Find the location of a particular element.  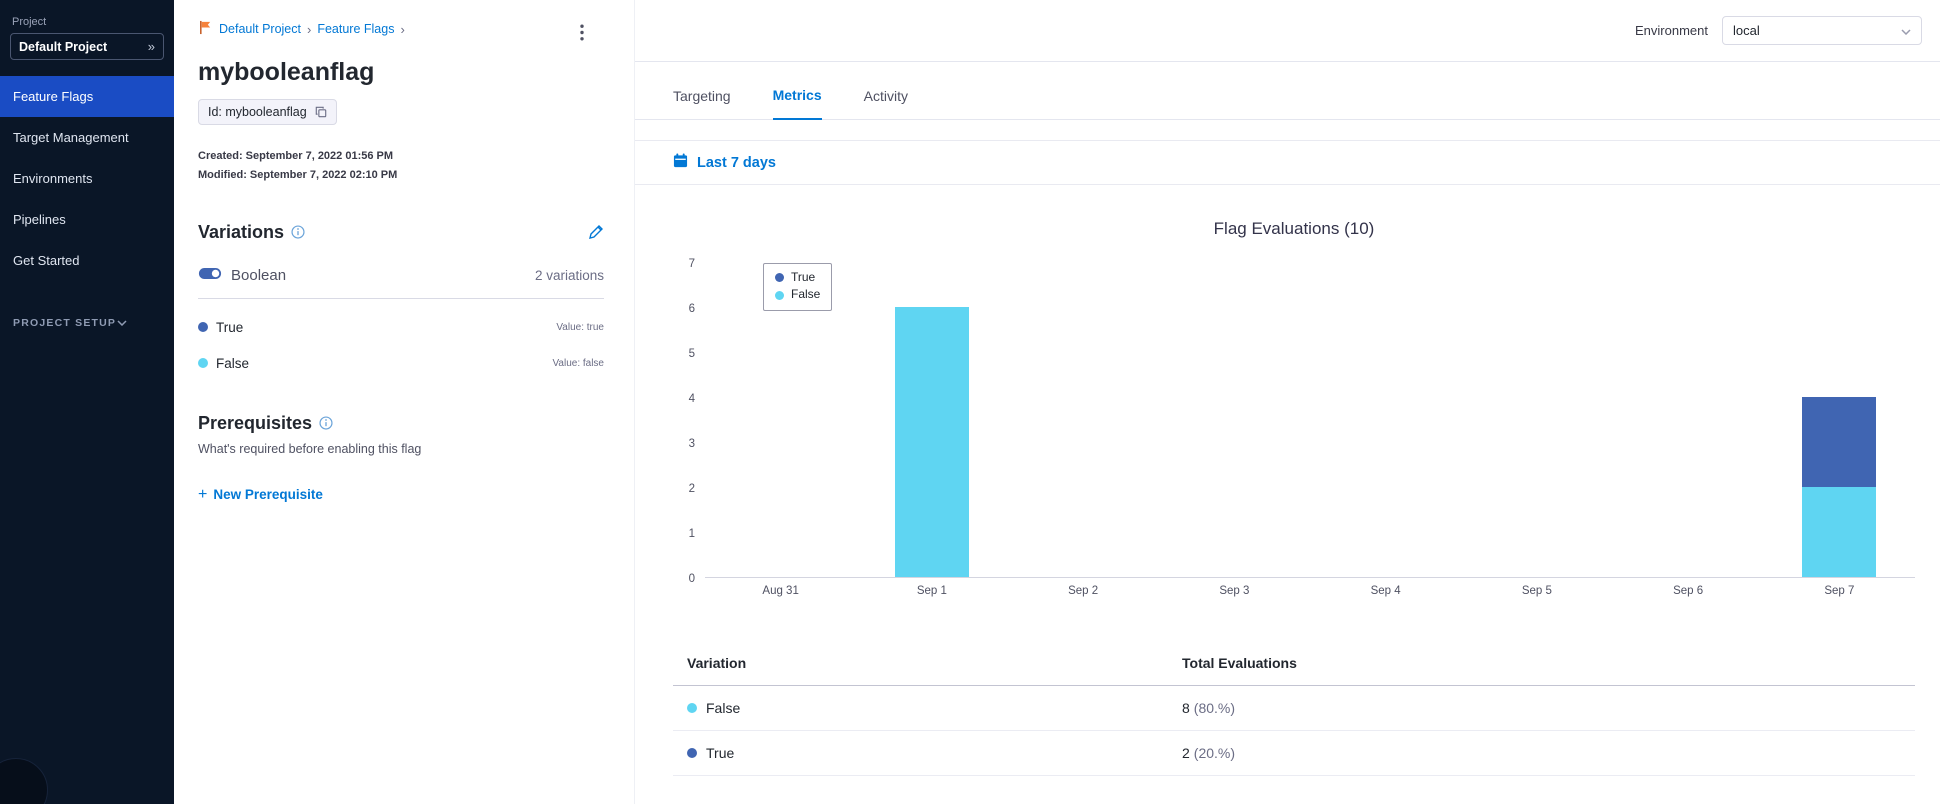

row-total: 2 is located at coordinates (1186, 753).